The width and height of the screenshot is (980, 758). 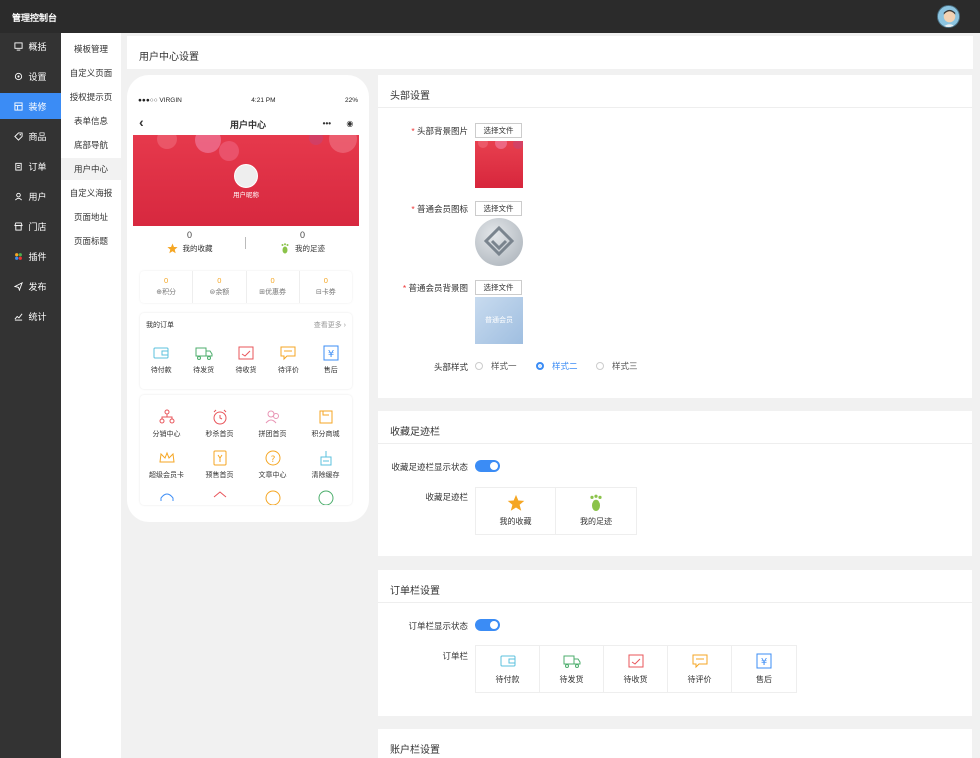 I want to click on menu-flash-sale: 秒杀首页, so click(x=220, y=423).